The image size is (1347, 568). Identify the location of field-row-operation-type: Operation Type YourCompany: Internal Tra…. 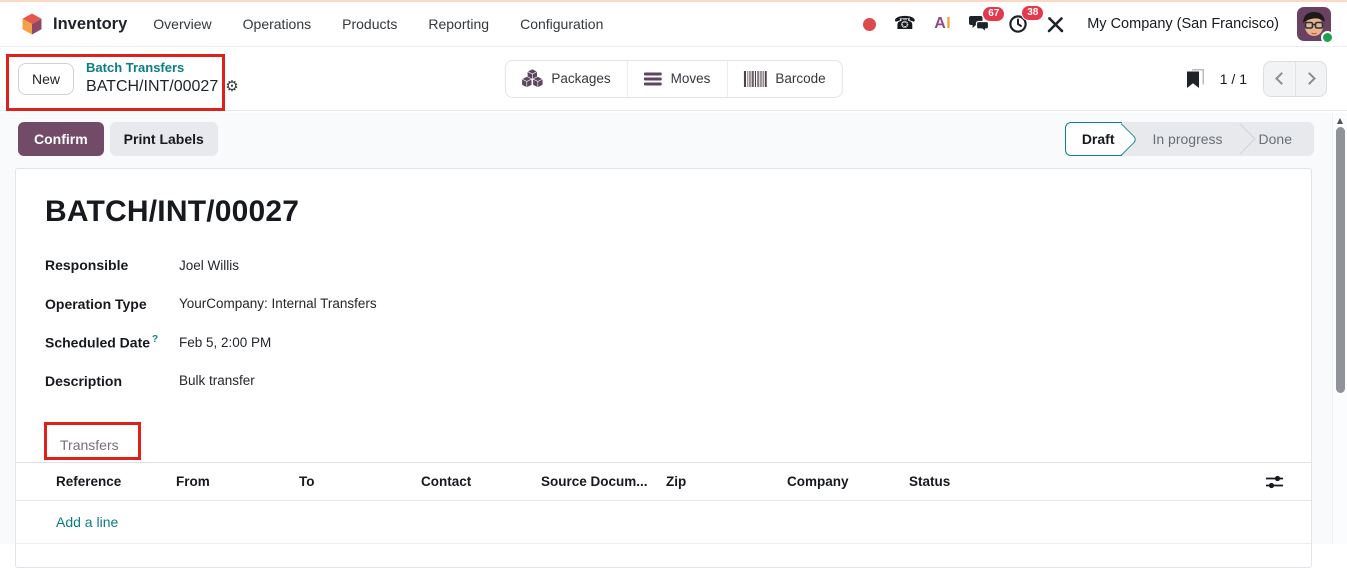
(678, 304).